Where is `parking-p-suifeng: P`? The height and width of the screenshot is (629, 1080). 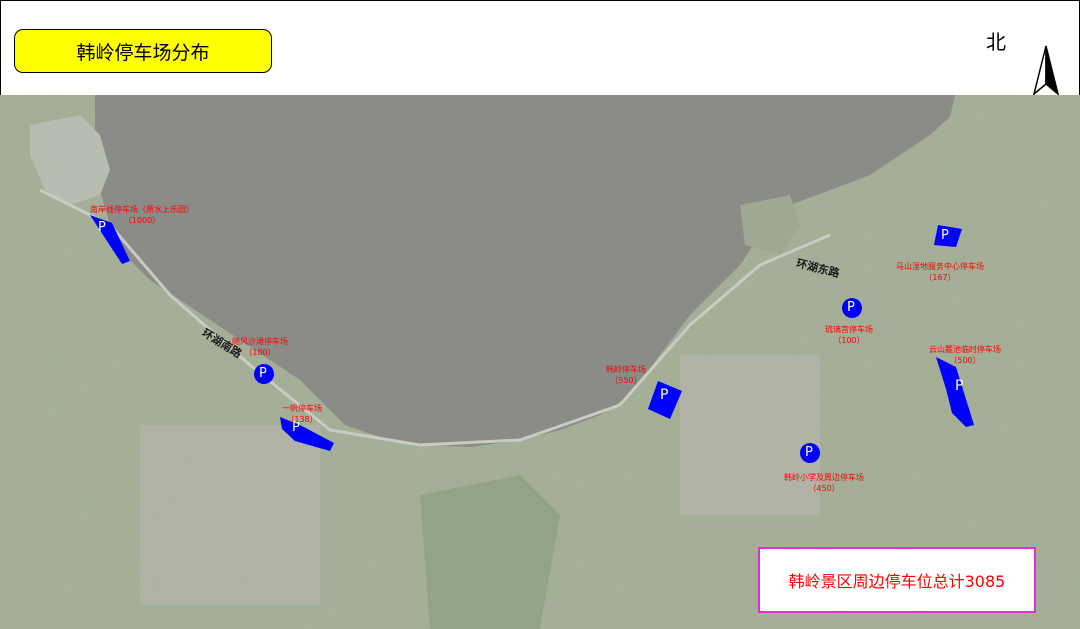 parking-p-suifeng: P is located at coordinates (263, 373).